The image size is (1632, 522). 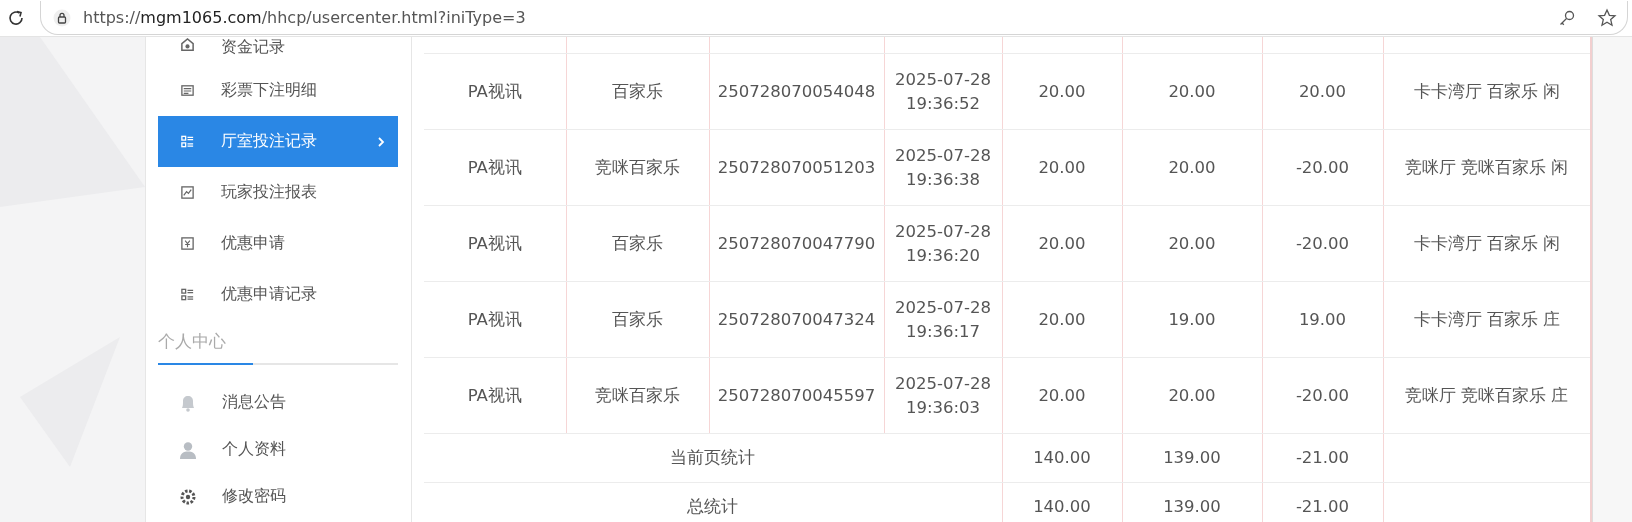 What do you see at coordinates (796, 91) in the screenshot?
I see `table-cell: 250728070054048` at bounding box center [796, 91].